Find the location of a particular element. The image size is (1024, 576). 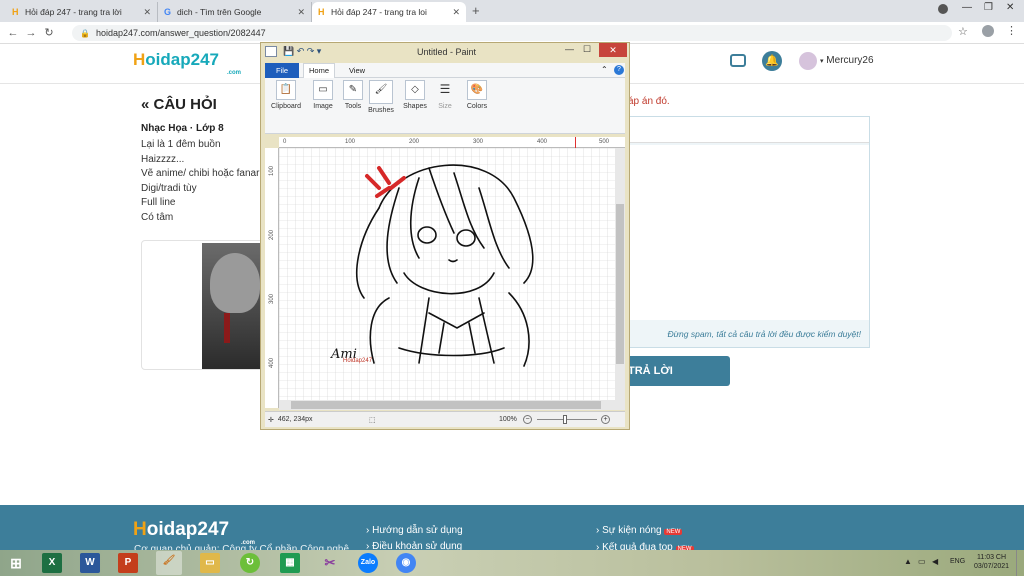

footer-link: › Sự kiện nóng NEW is located at coordinates (645, 531).